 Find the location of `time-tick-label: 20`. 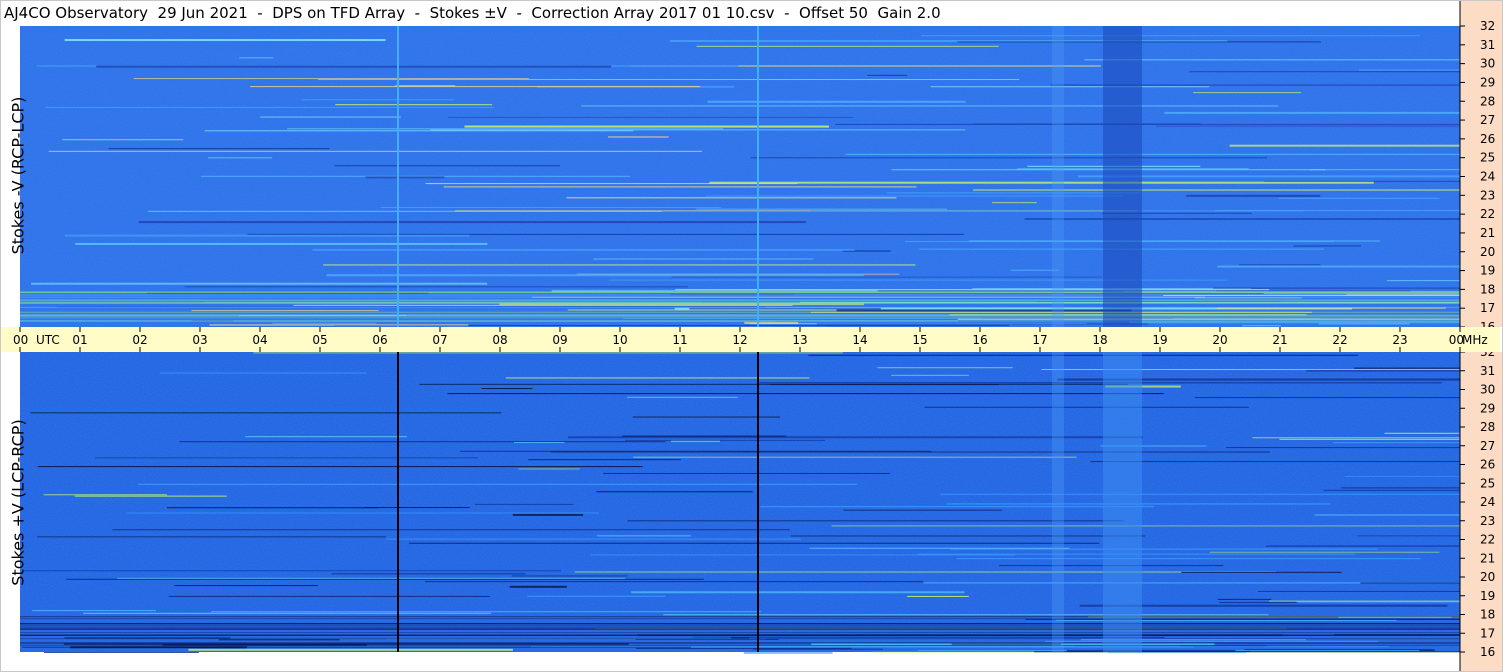

time-tick-label: 20 is located at coordinates (1219, 340).